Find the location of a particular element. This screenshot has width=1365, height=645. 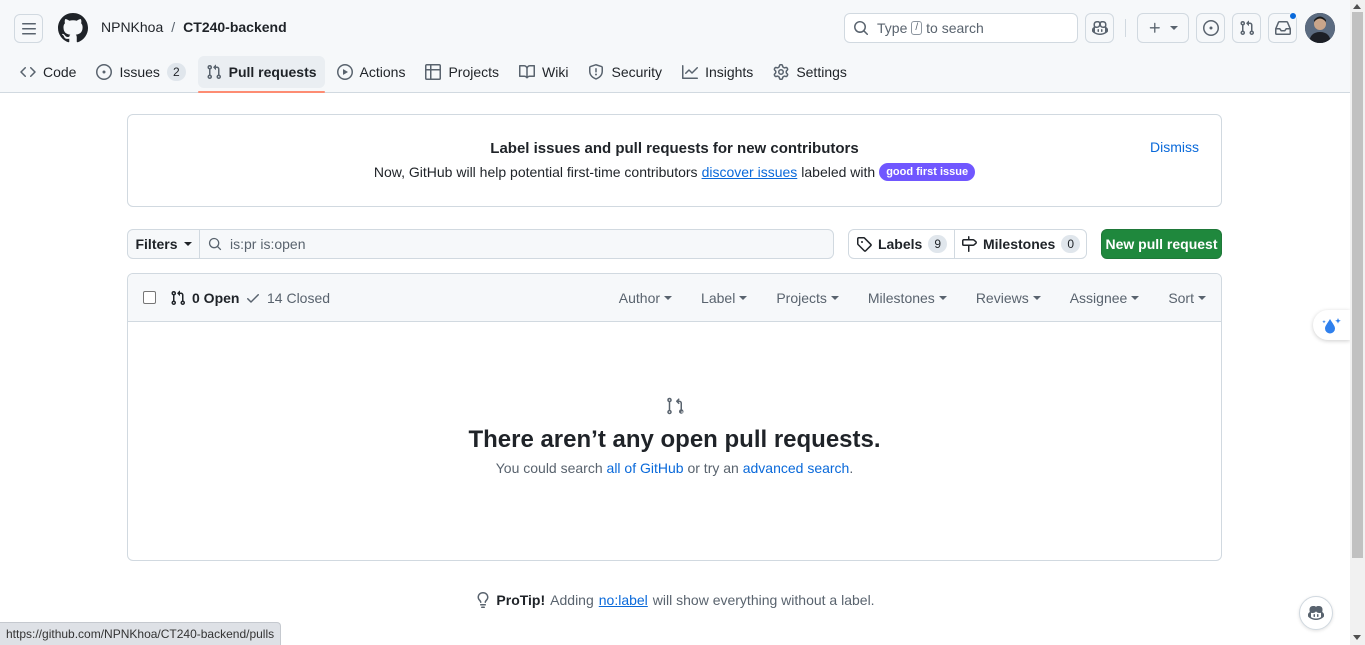

page-scrollbar is located at coordinates (1357, 322).